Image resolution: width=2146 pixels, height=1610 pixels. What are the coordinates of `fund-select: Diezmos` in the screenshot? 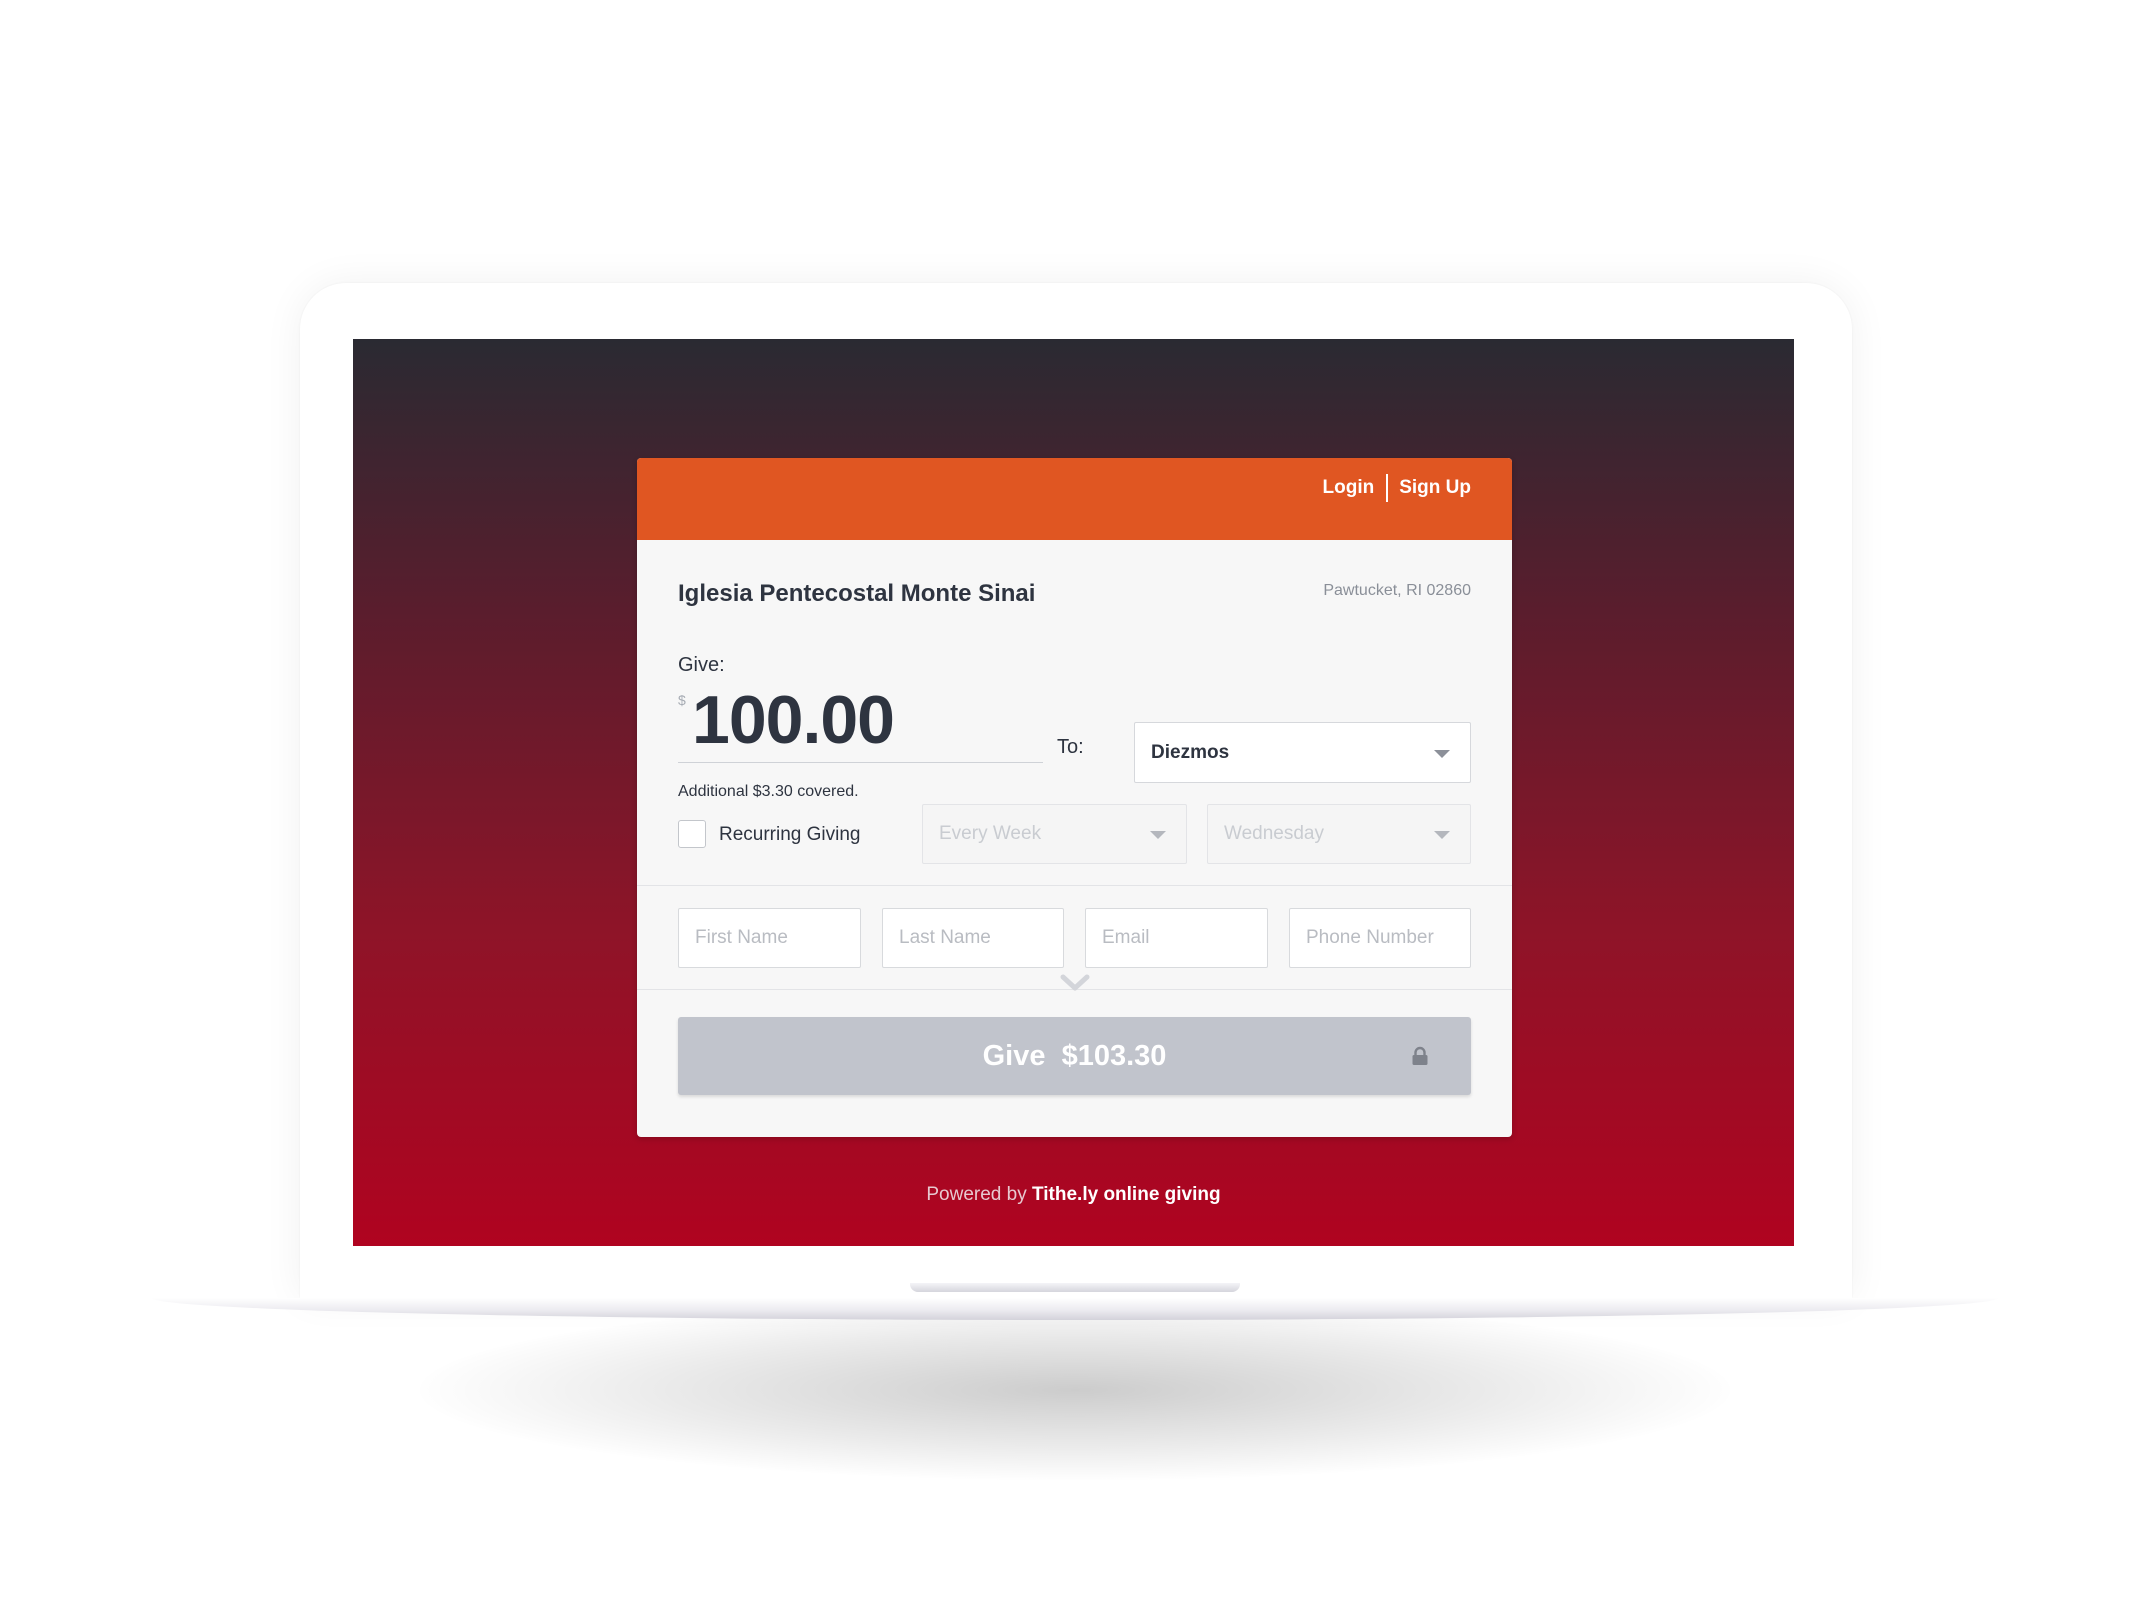 It's located at (1302, 752).